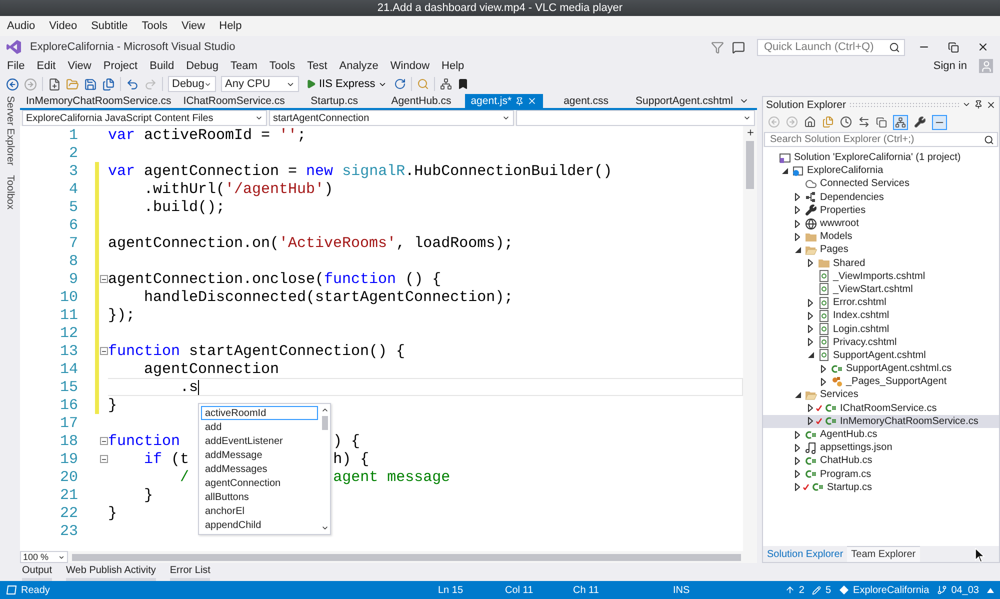 This screenshot has height=599, width=1000. I want to click on tree-item: Program.cs, so click(881, 474).